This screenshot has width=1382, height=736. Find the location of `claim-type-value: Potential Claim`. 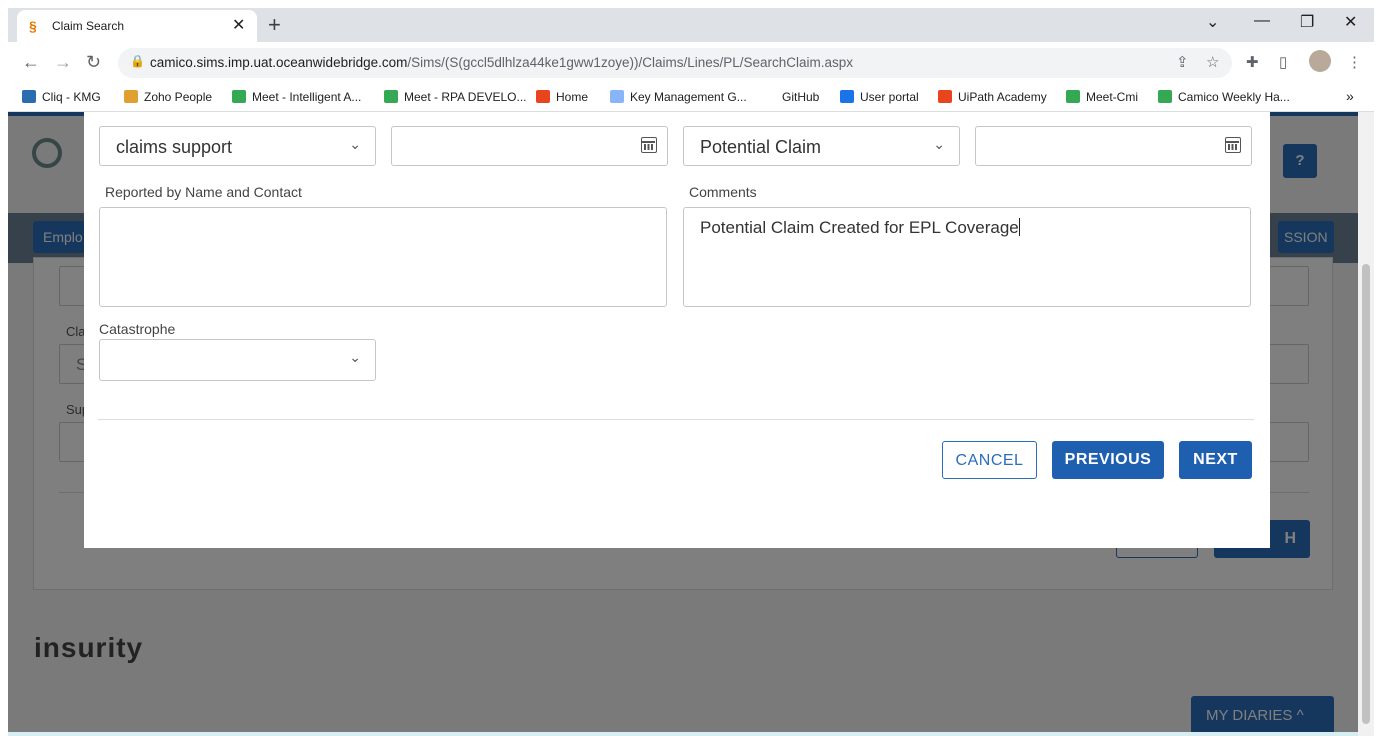

claim-type-value: Potential Claim is located at coordinates (761, 147).